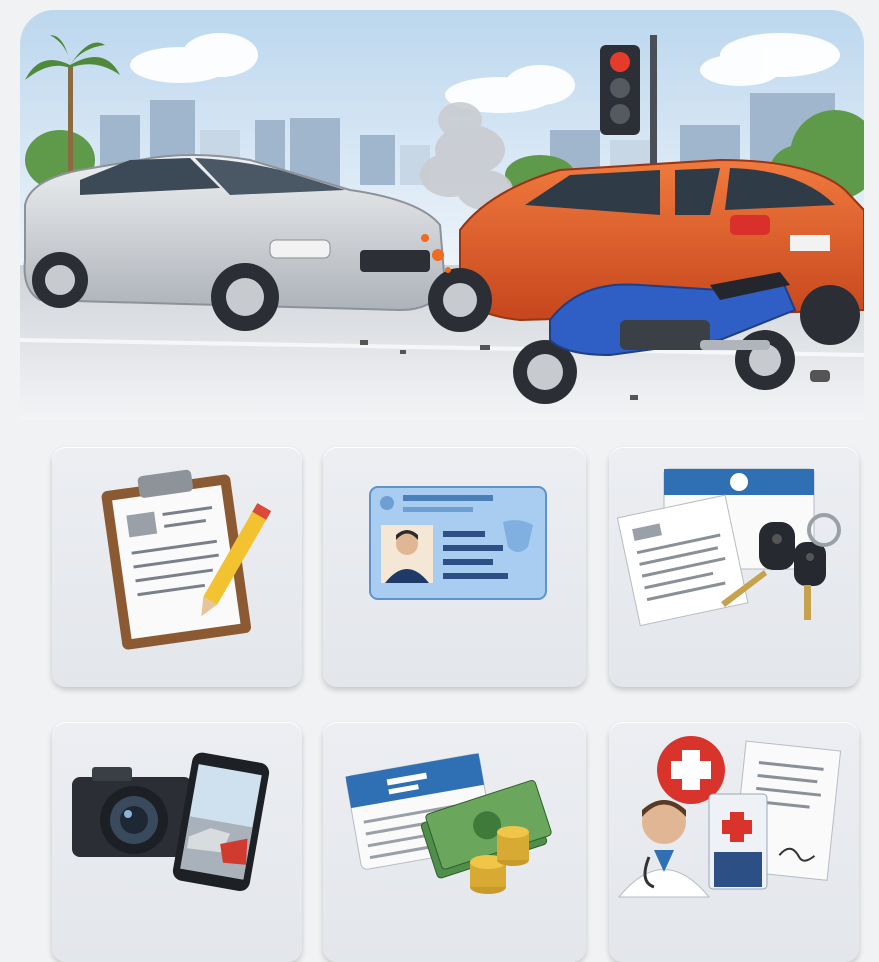 The height and width of the screenshot is (962, 879). I want to click on driver-license-icon, so click(458, 543).